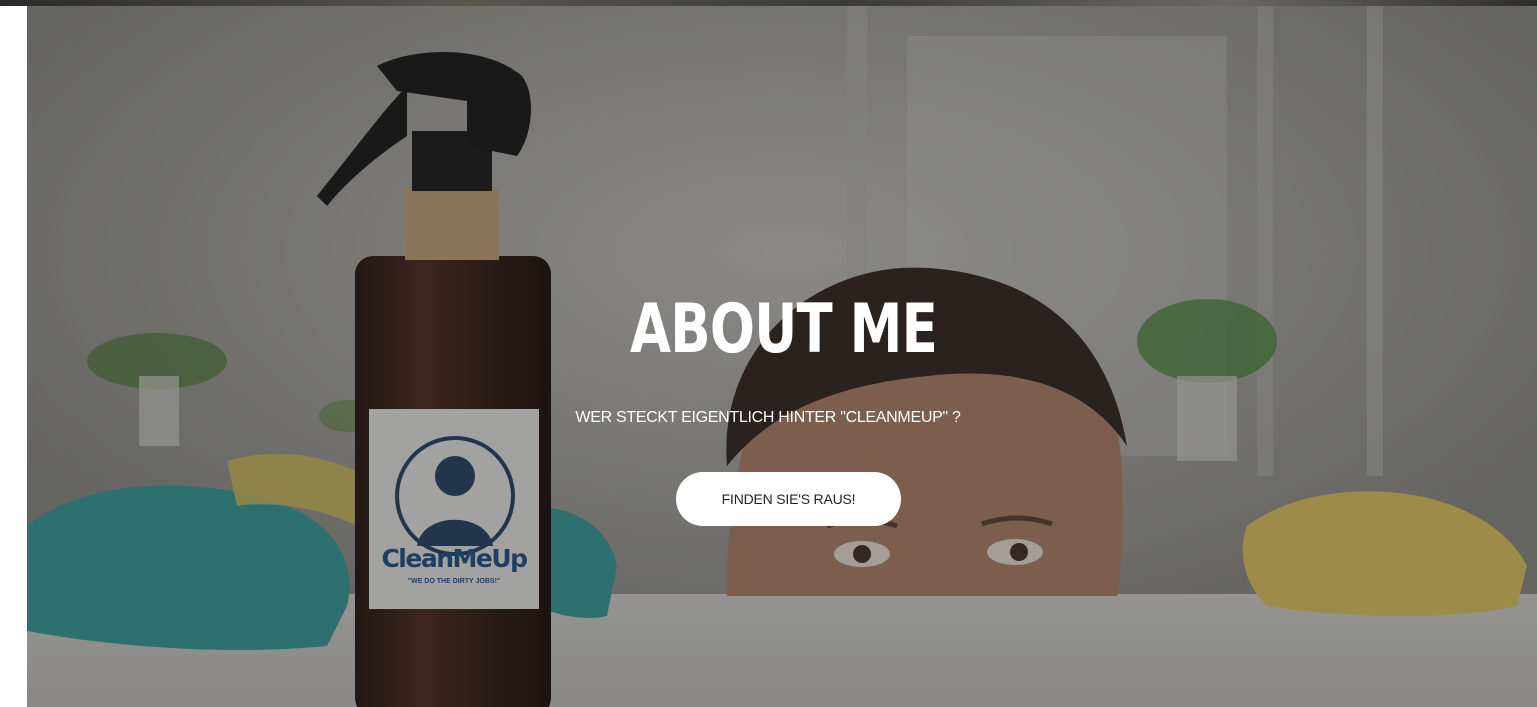 This screenshot has width=1537, height=707. What do you see at coordinates (784, 329) in the screenshot?
I see `page-title: ABOUT ME` at bounding box center [784, 329].